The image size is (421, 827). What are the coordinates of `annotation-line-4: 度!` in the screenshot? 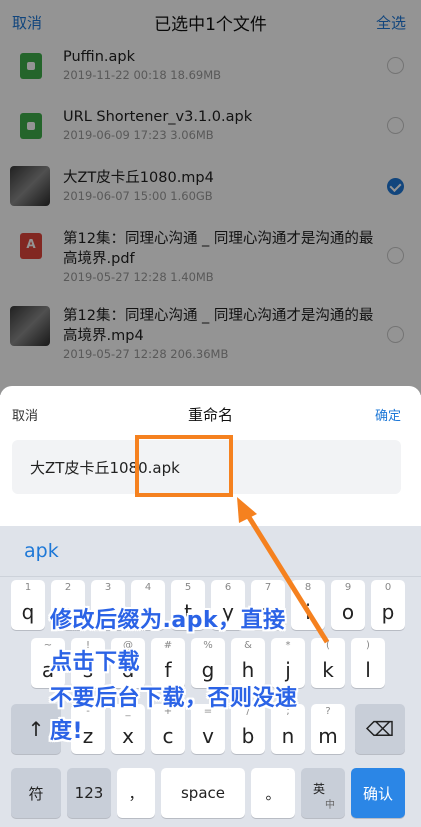 It's located at (67, 731).